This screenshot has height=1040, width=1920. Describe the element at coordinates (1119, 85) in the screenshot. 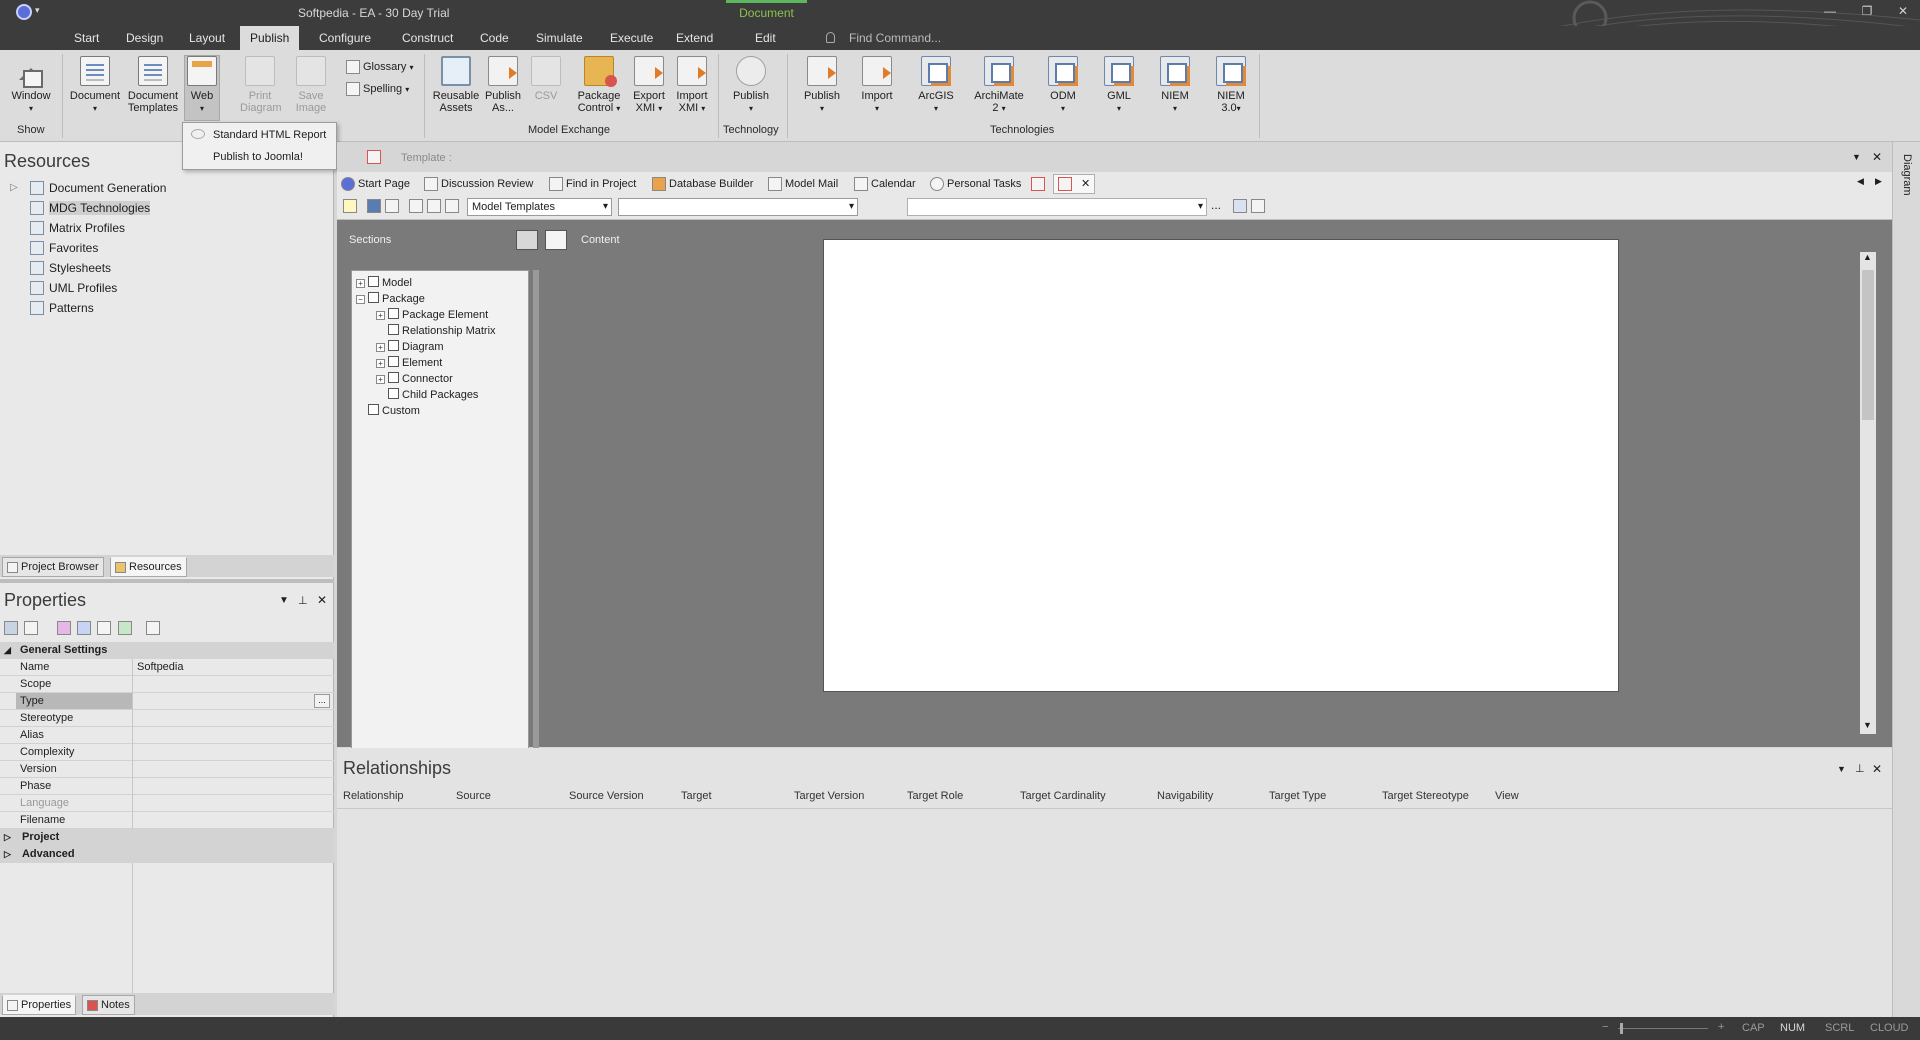

I see `gml-button: GML ▾` at that location.